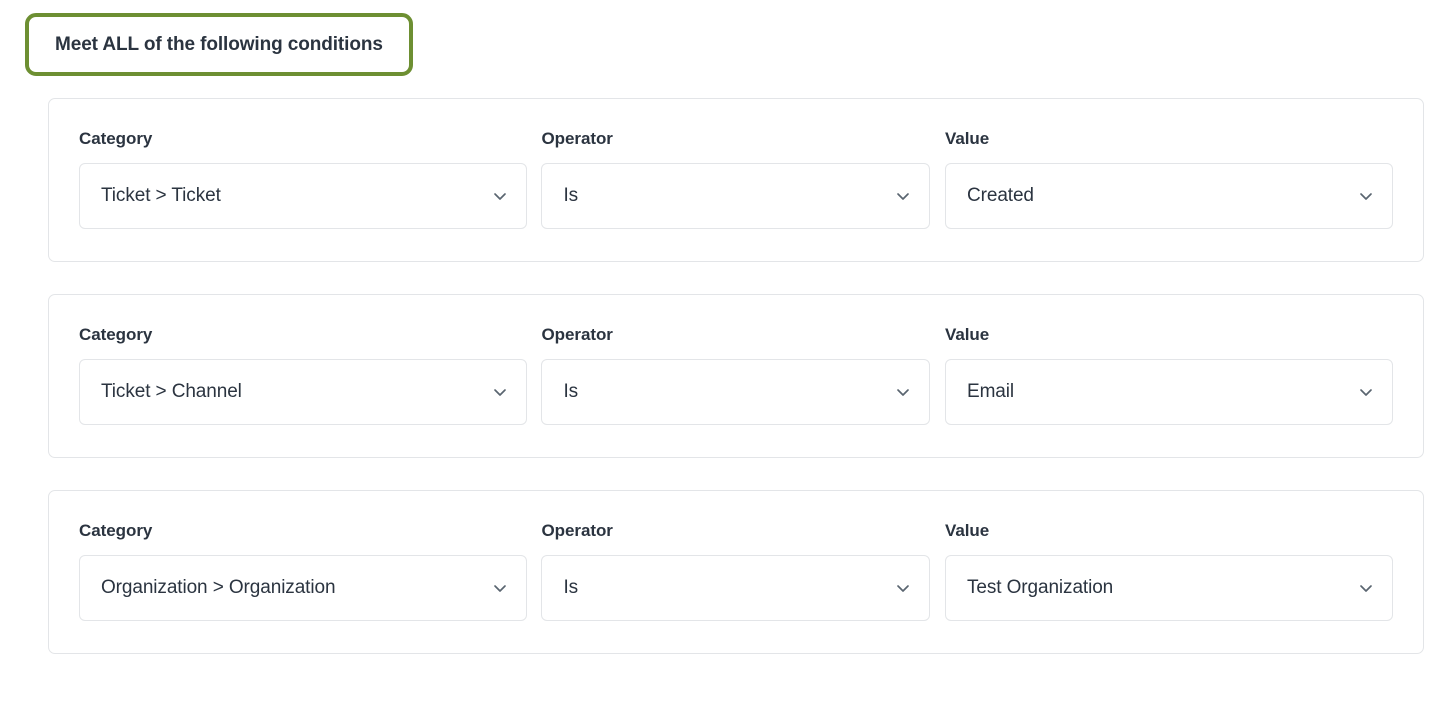 The image size is (1452, 720). I want to click on value-field: Value Created, so click(1169, 179).